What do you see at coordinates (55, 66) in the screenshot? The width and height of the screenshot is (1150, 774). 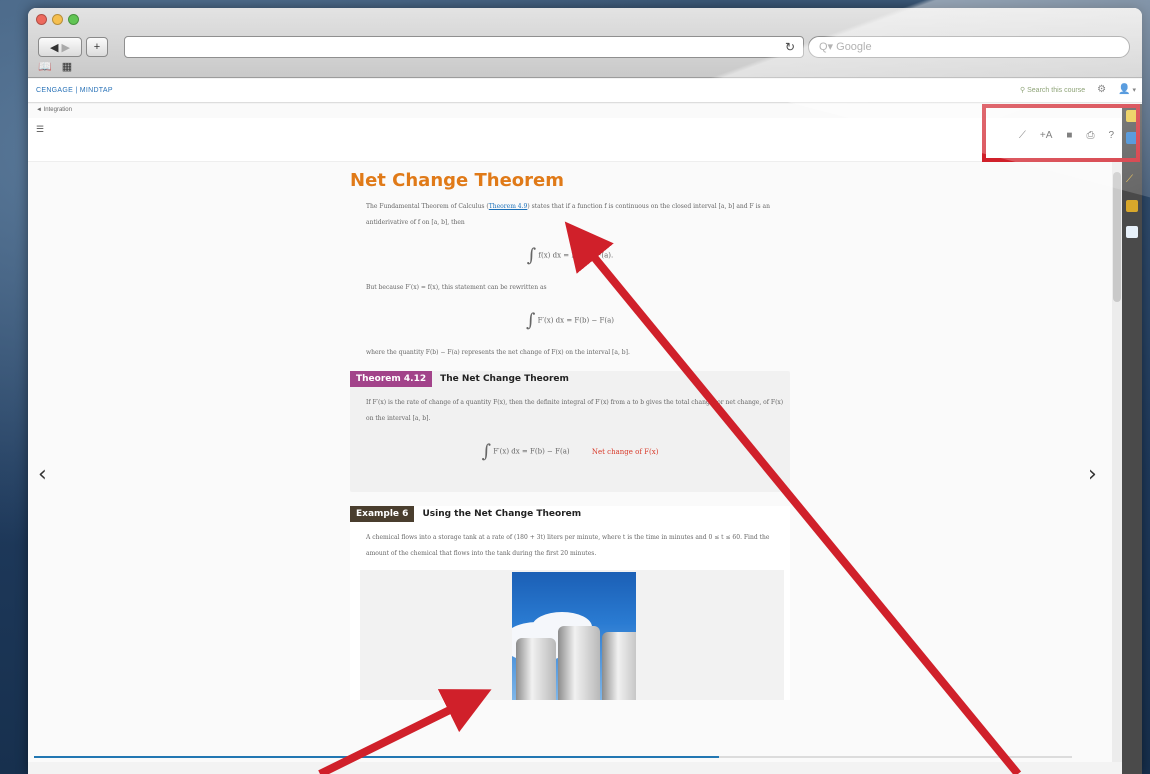 I see `bookmarks-bar: 📖 ▦` at bounding box center [55, 66].